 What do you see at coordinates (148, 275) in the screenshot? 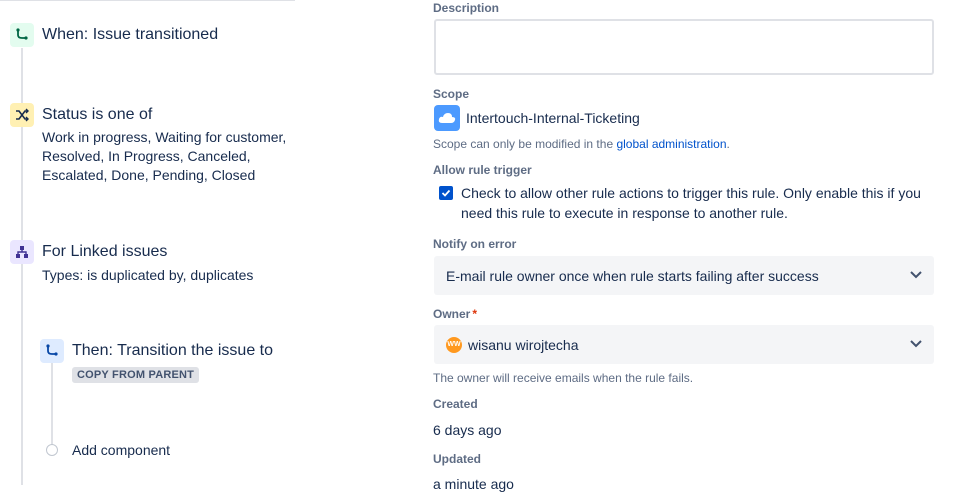
I see `branch-detail: Types: is duplicated by, duplicates` at bounding box center [148, 275].